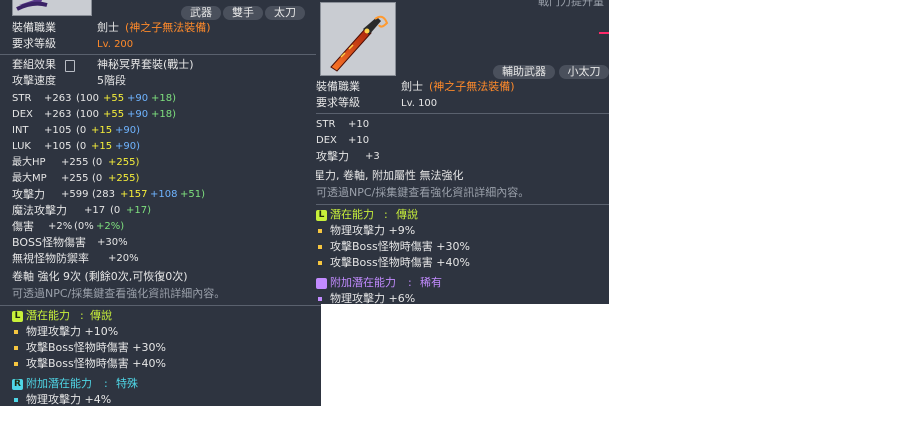 This screenshot has height=439, width=910. Describe the element at coordinates (372, 156) in the screenshot. I see `stat-value: +3` at that location.